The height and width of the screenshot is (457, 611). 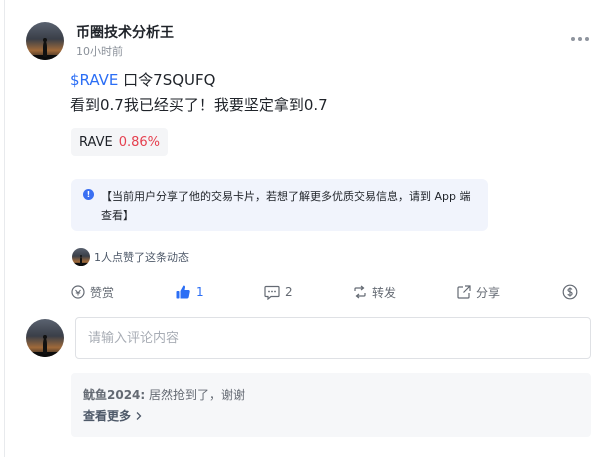 What do you see at coordinates (167, 80) in the screenshot?
I see `post-code-text: 口令7SQUFQ` at bounding box center [167, 80].